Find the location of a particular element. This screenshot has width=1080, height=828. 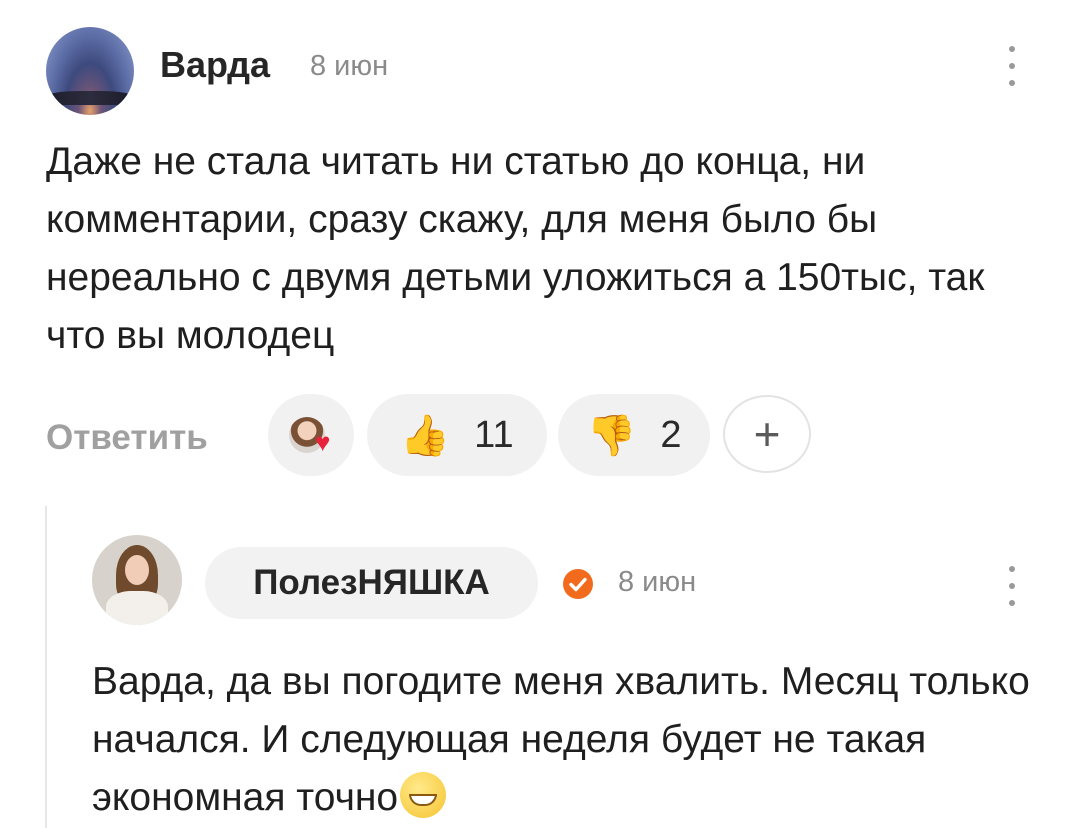

thread-line is located at coordinates (46, 667).